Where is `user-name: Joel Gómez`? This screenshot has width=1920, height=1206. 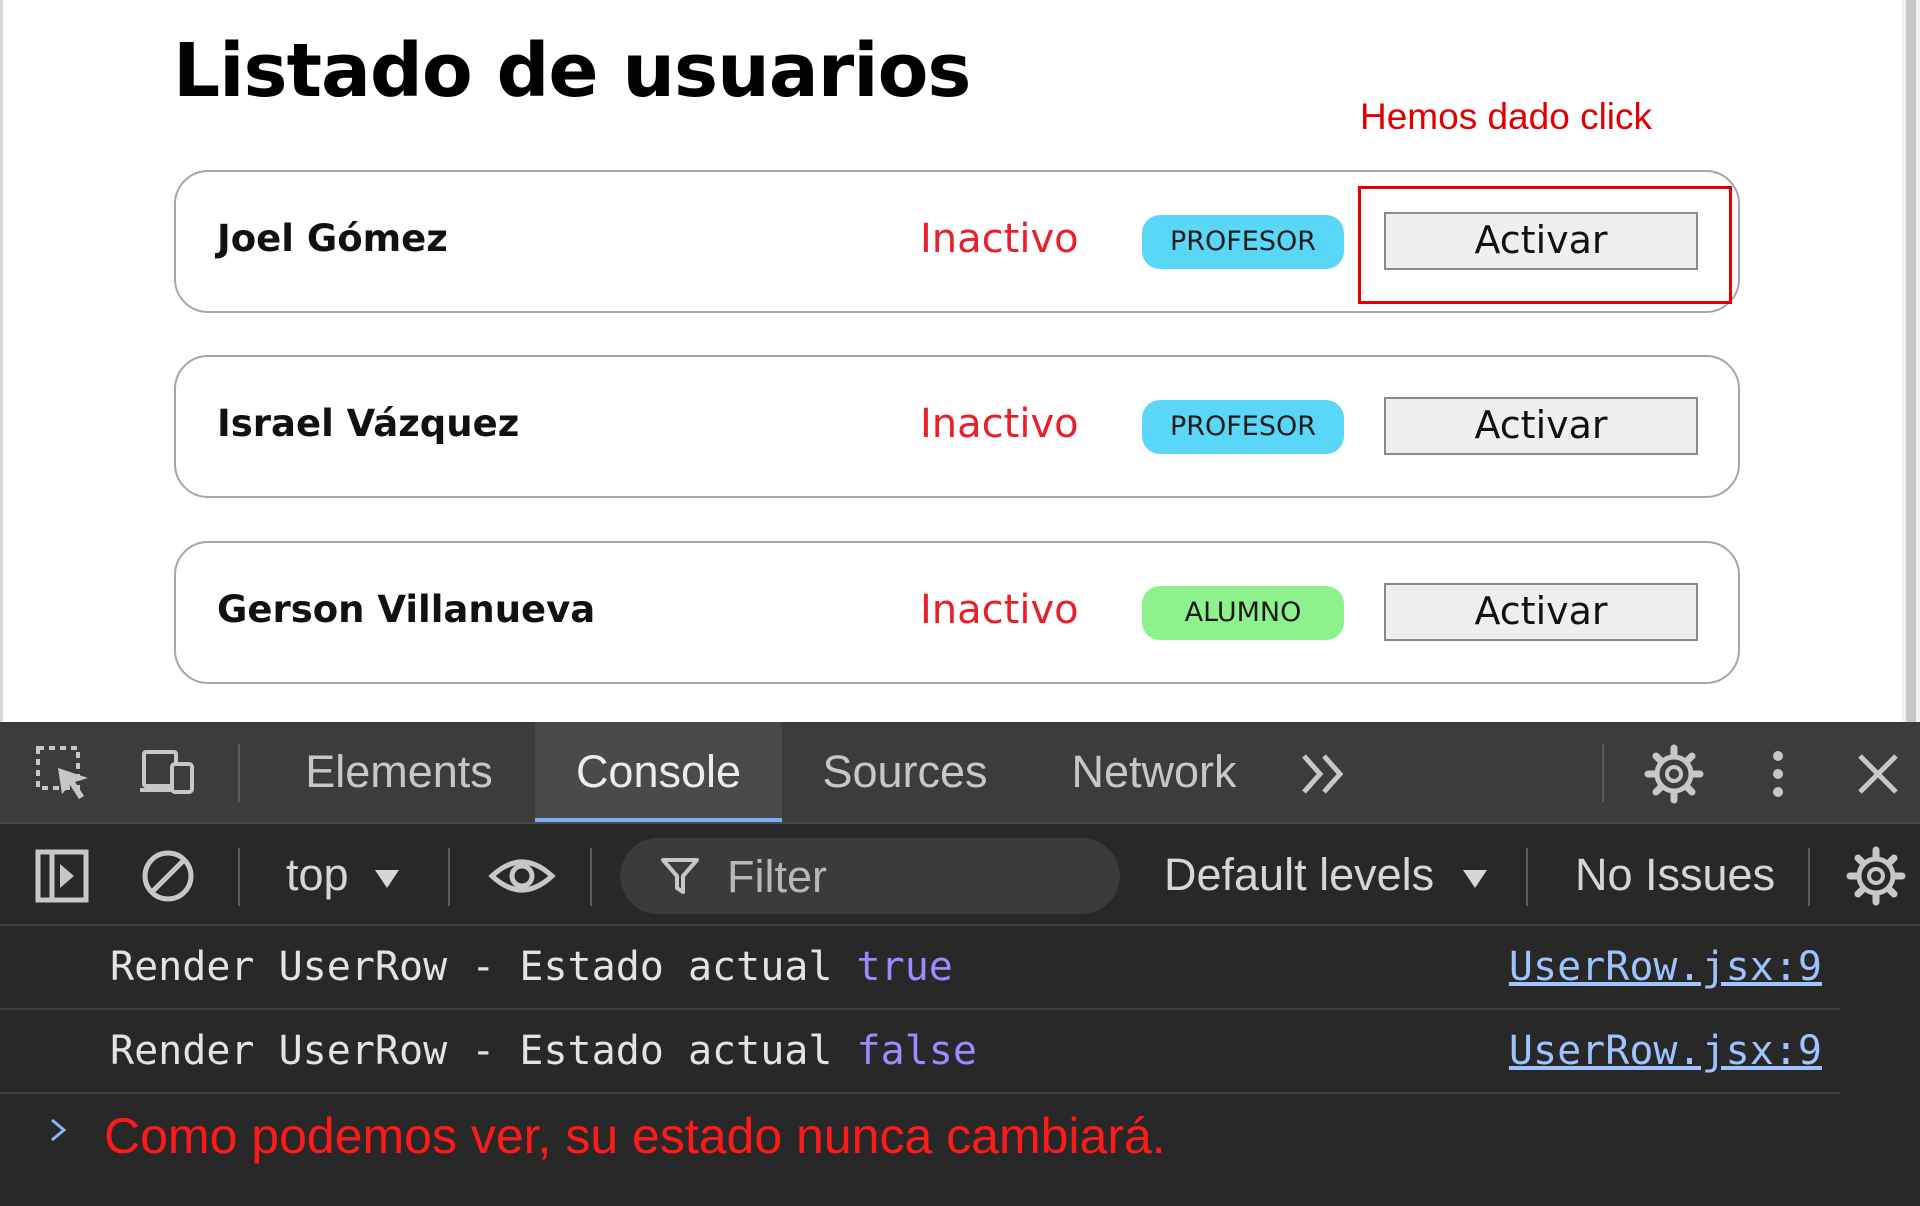 user-name: Joel Gómez is located at coordinates (332, 238).